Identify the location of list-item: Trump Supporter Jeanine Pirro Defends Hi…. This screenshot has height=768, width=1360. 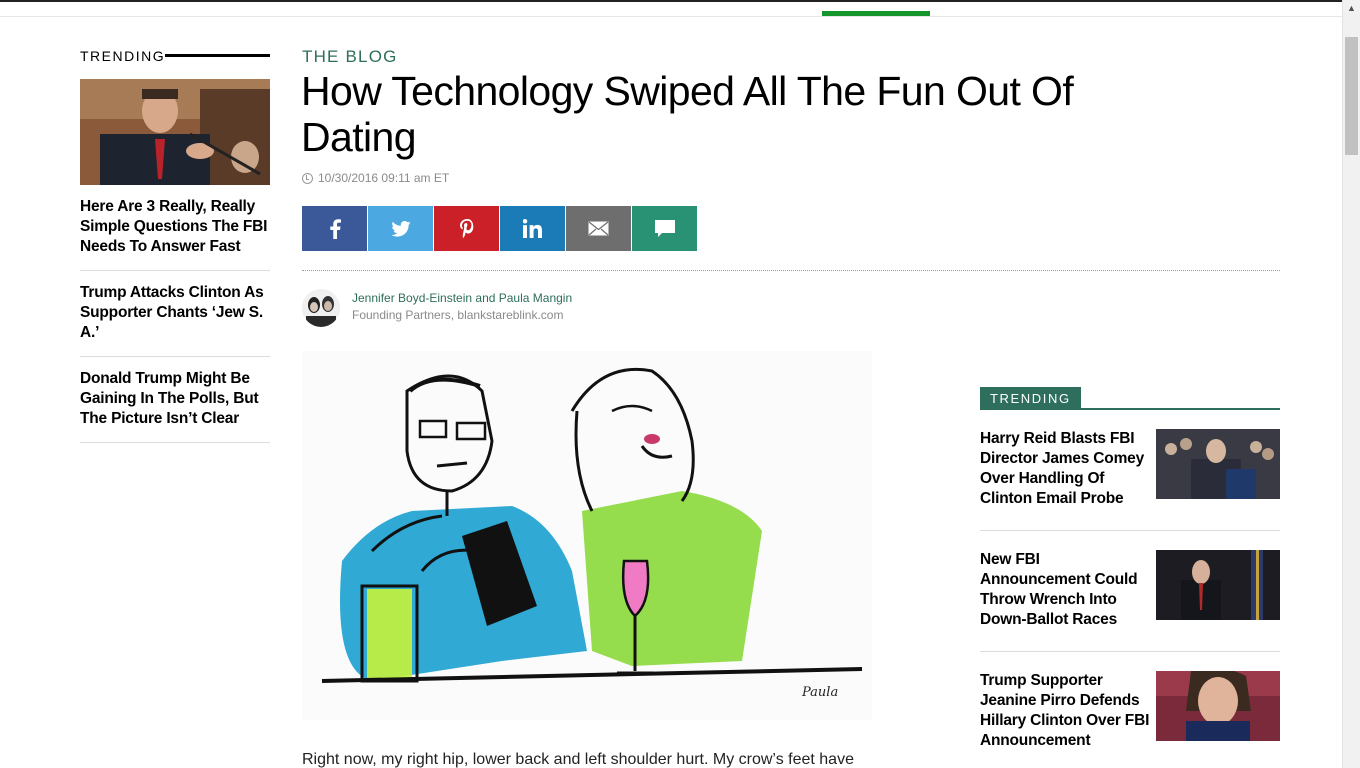
(1130, 710).